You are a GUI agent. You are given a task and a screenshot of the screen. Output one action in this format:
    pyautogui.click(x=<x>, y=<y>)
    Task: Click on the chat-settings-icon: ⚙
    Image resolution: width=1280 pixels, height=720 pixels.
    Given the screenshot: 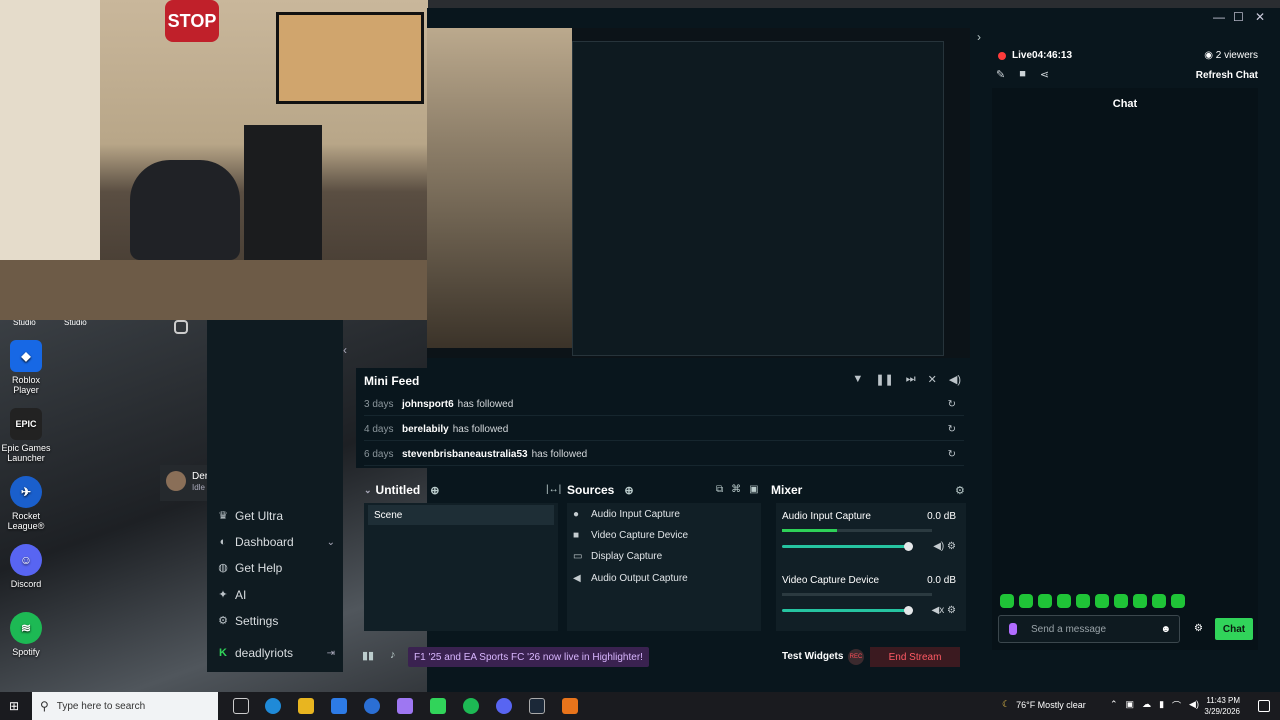 What is the action you would take?
    pyautogui.click(x=1198, y=628)
    